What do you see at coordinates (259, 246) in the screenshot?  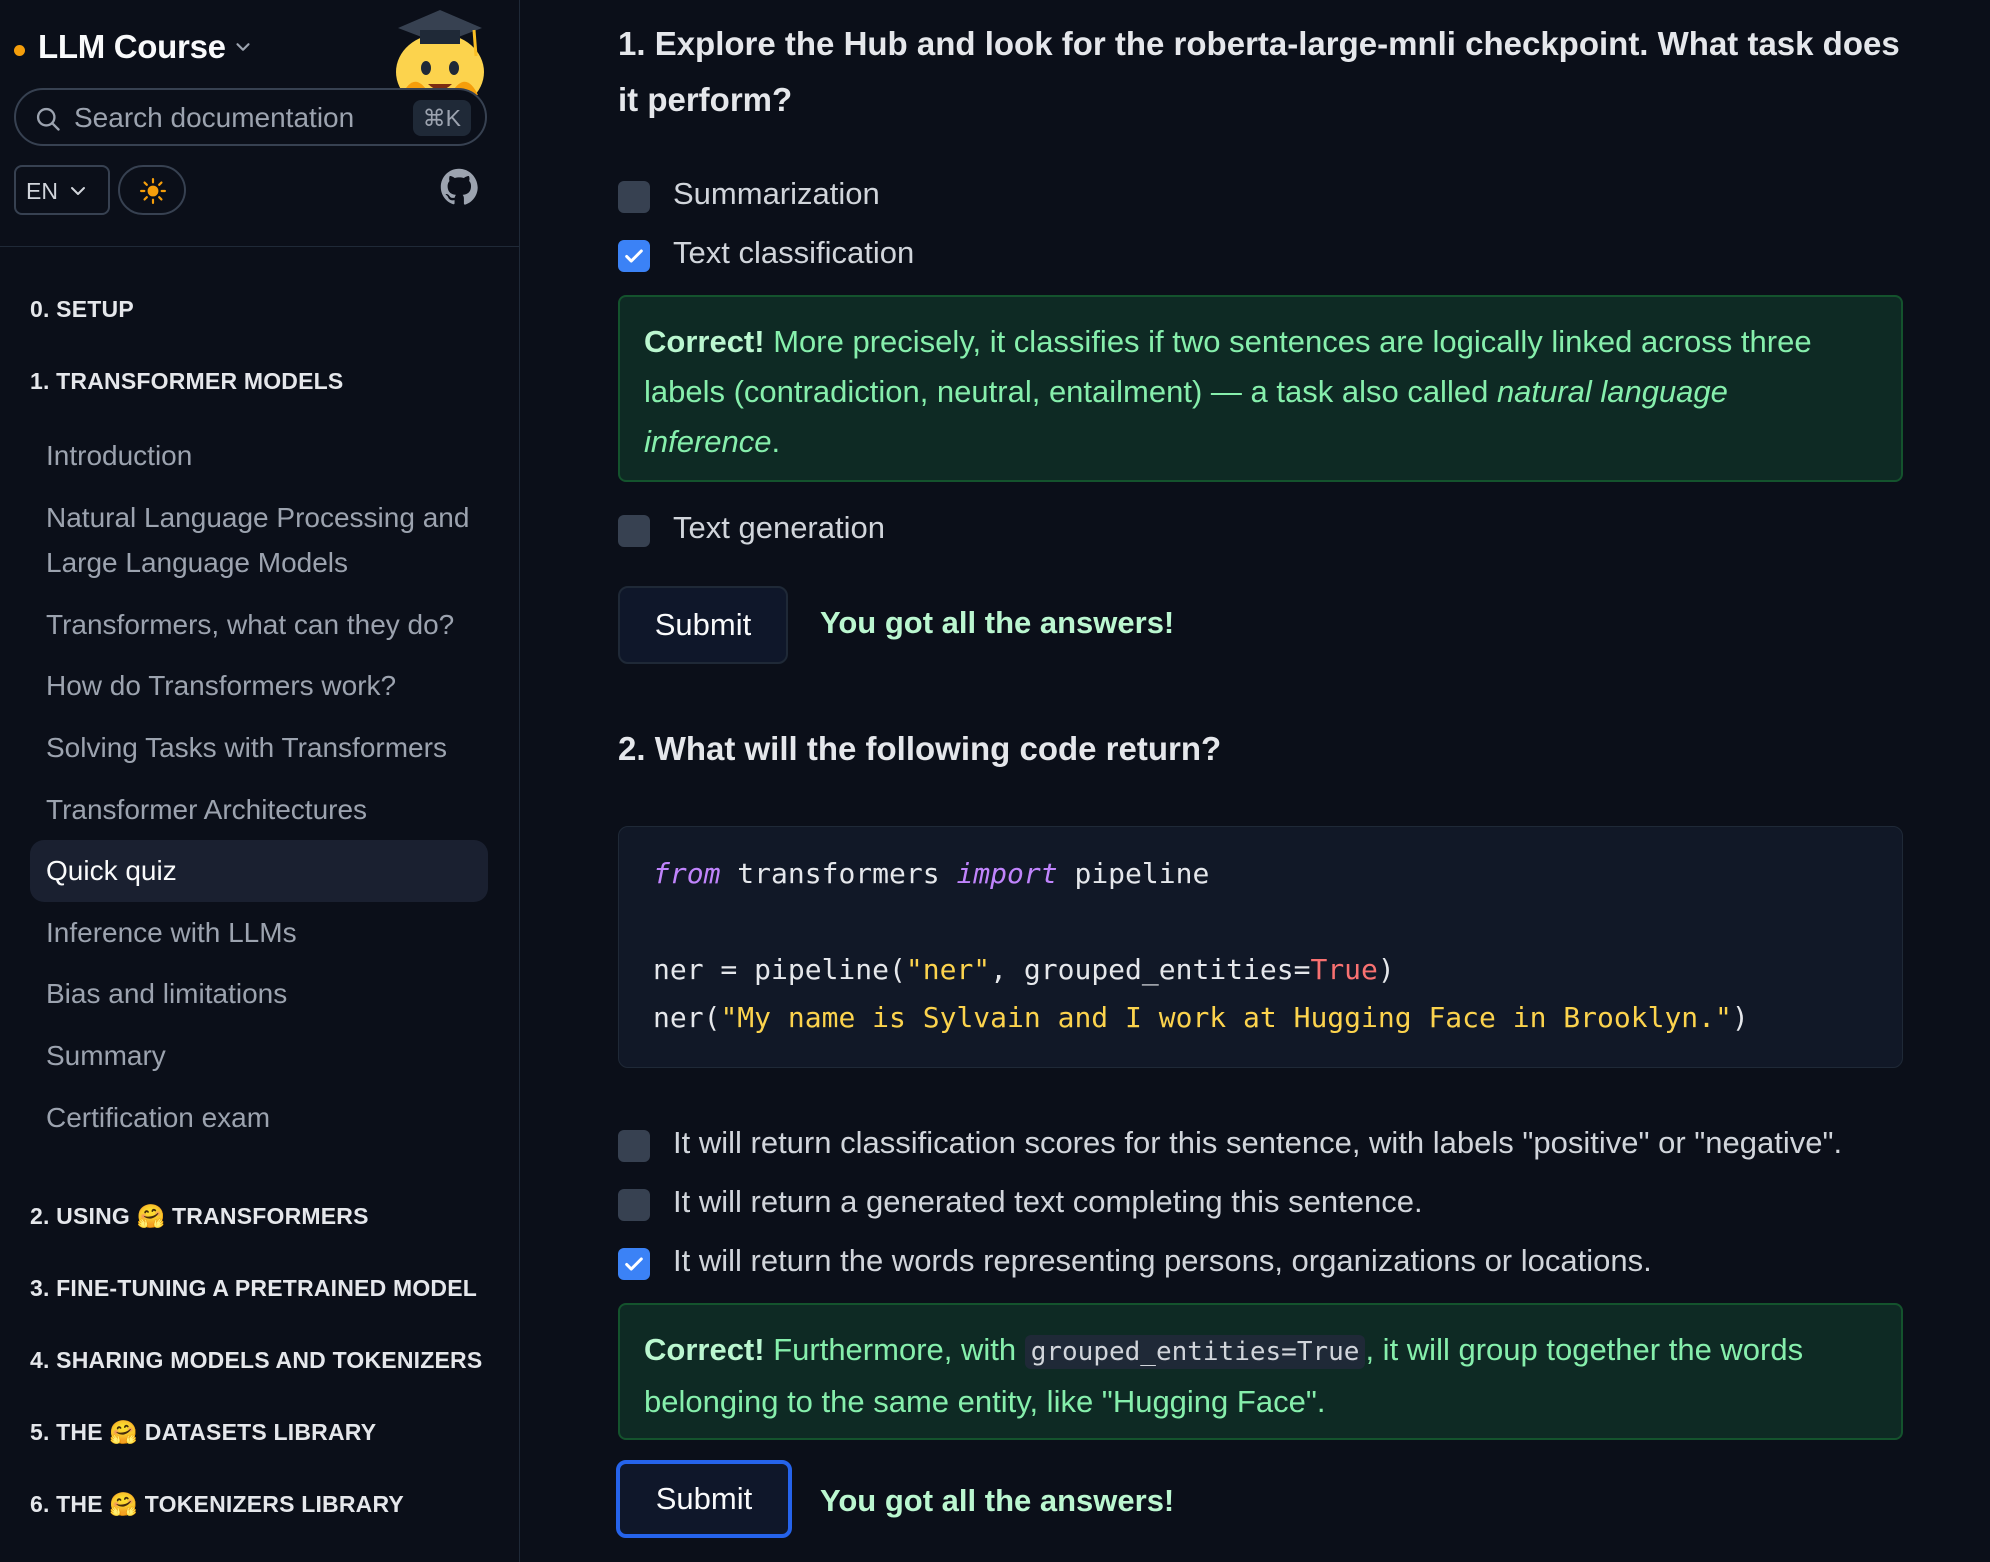 I see `sidebar-divider` at bounding box center [259, 246].